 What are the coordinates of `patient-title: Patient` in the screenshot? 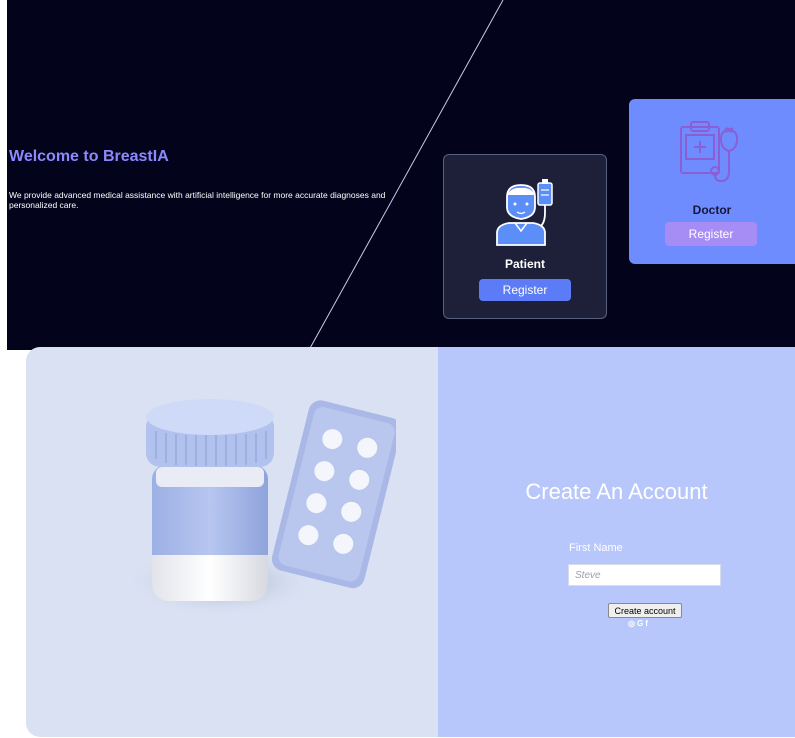 It's located at (524, 264).